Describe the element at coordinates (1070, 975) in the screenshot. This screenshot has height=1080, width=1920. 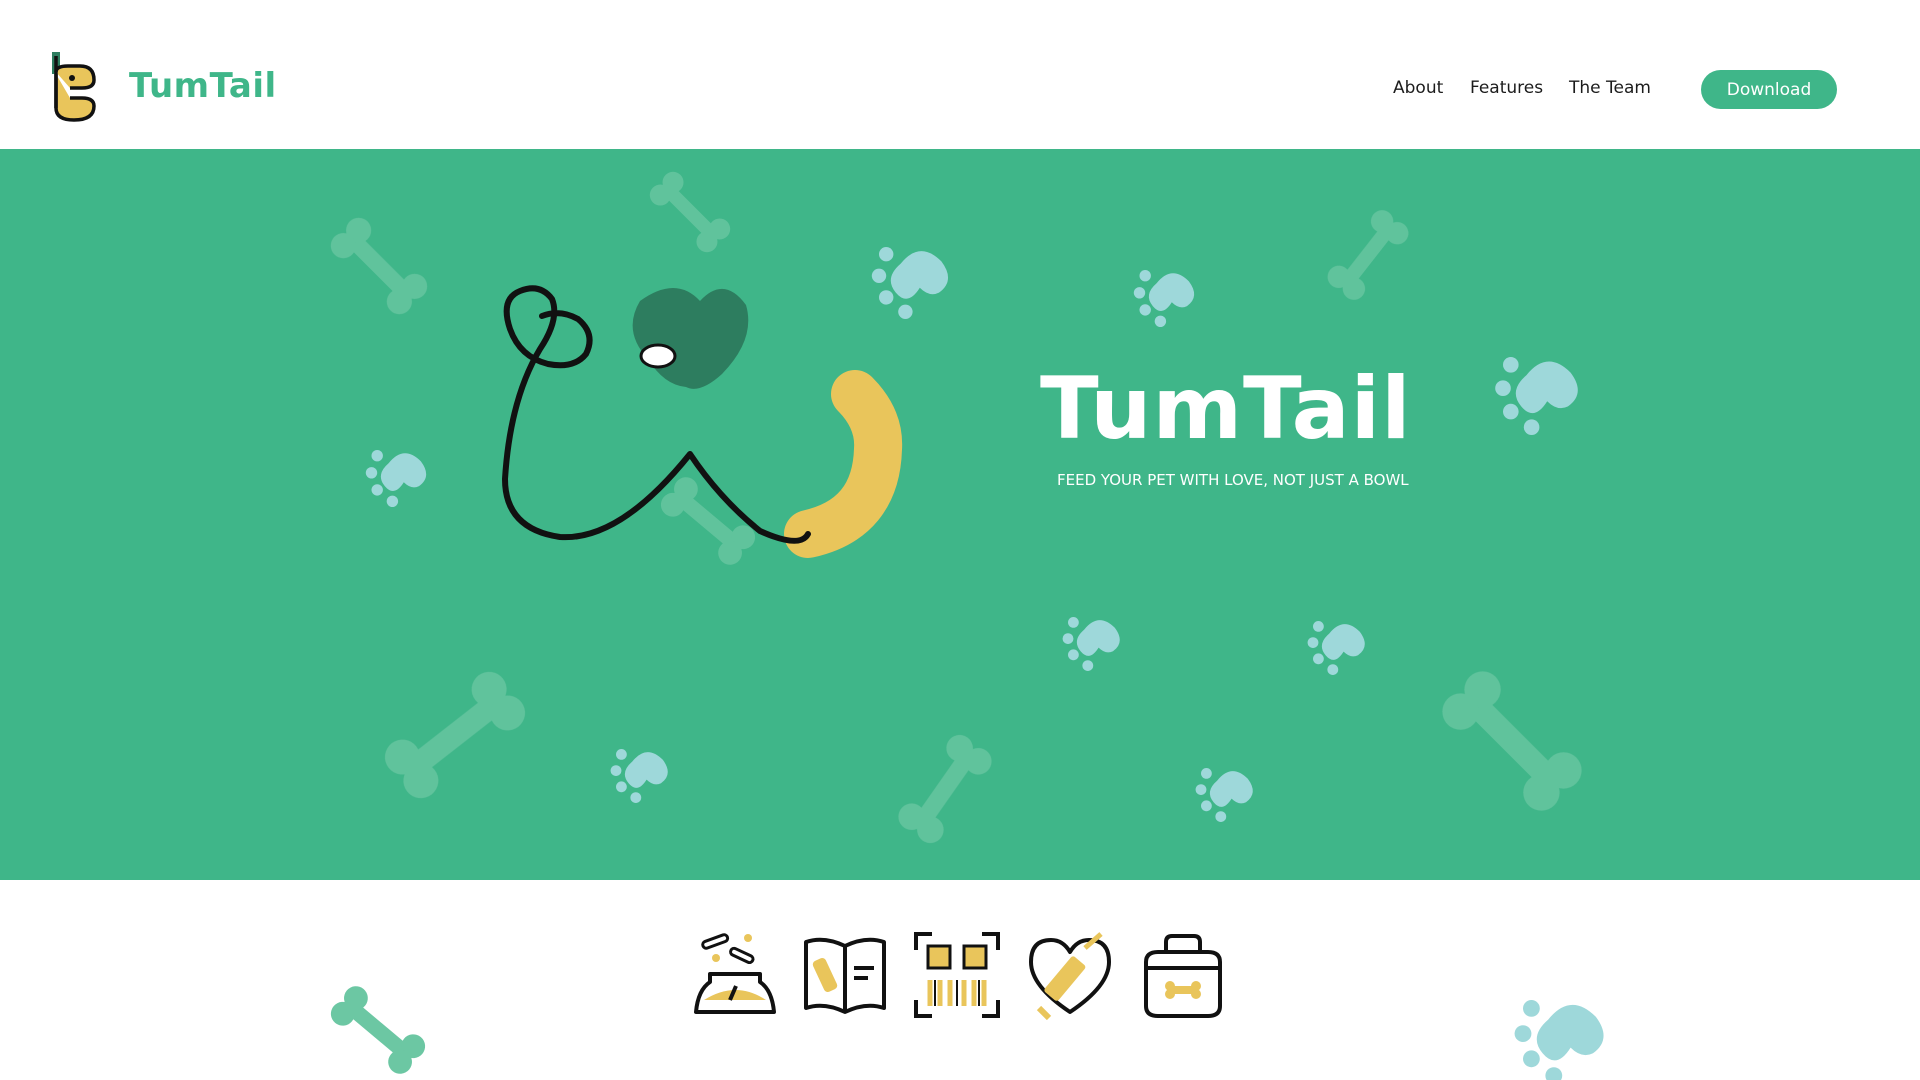
I see `heart-vaccine-icon` at that location.